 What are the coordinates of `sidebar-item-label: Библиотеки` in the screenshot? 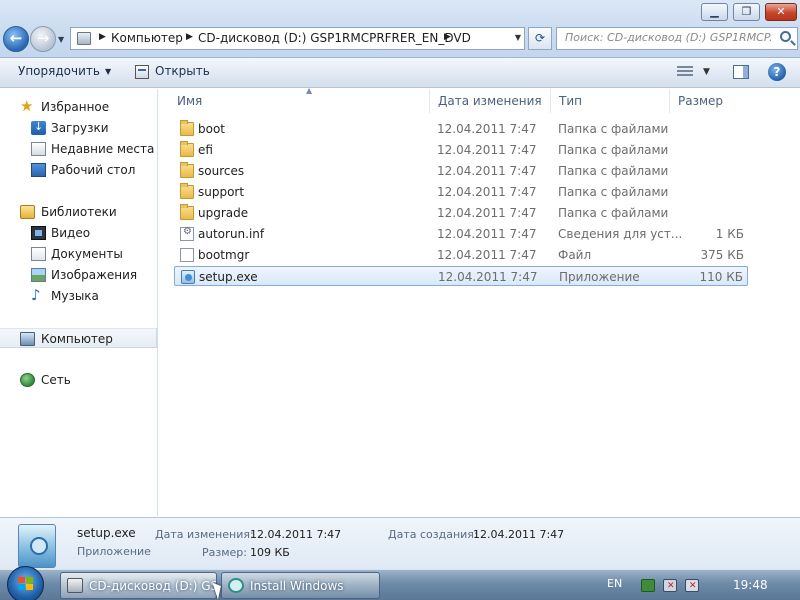 It's located at (79, 212).